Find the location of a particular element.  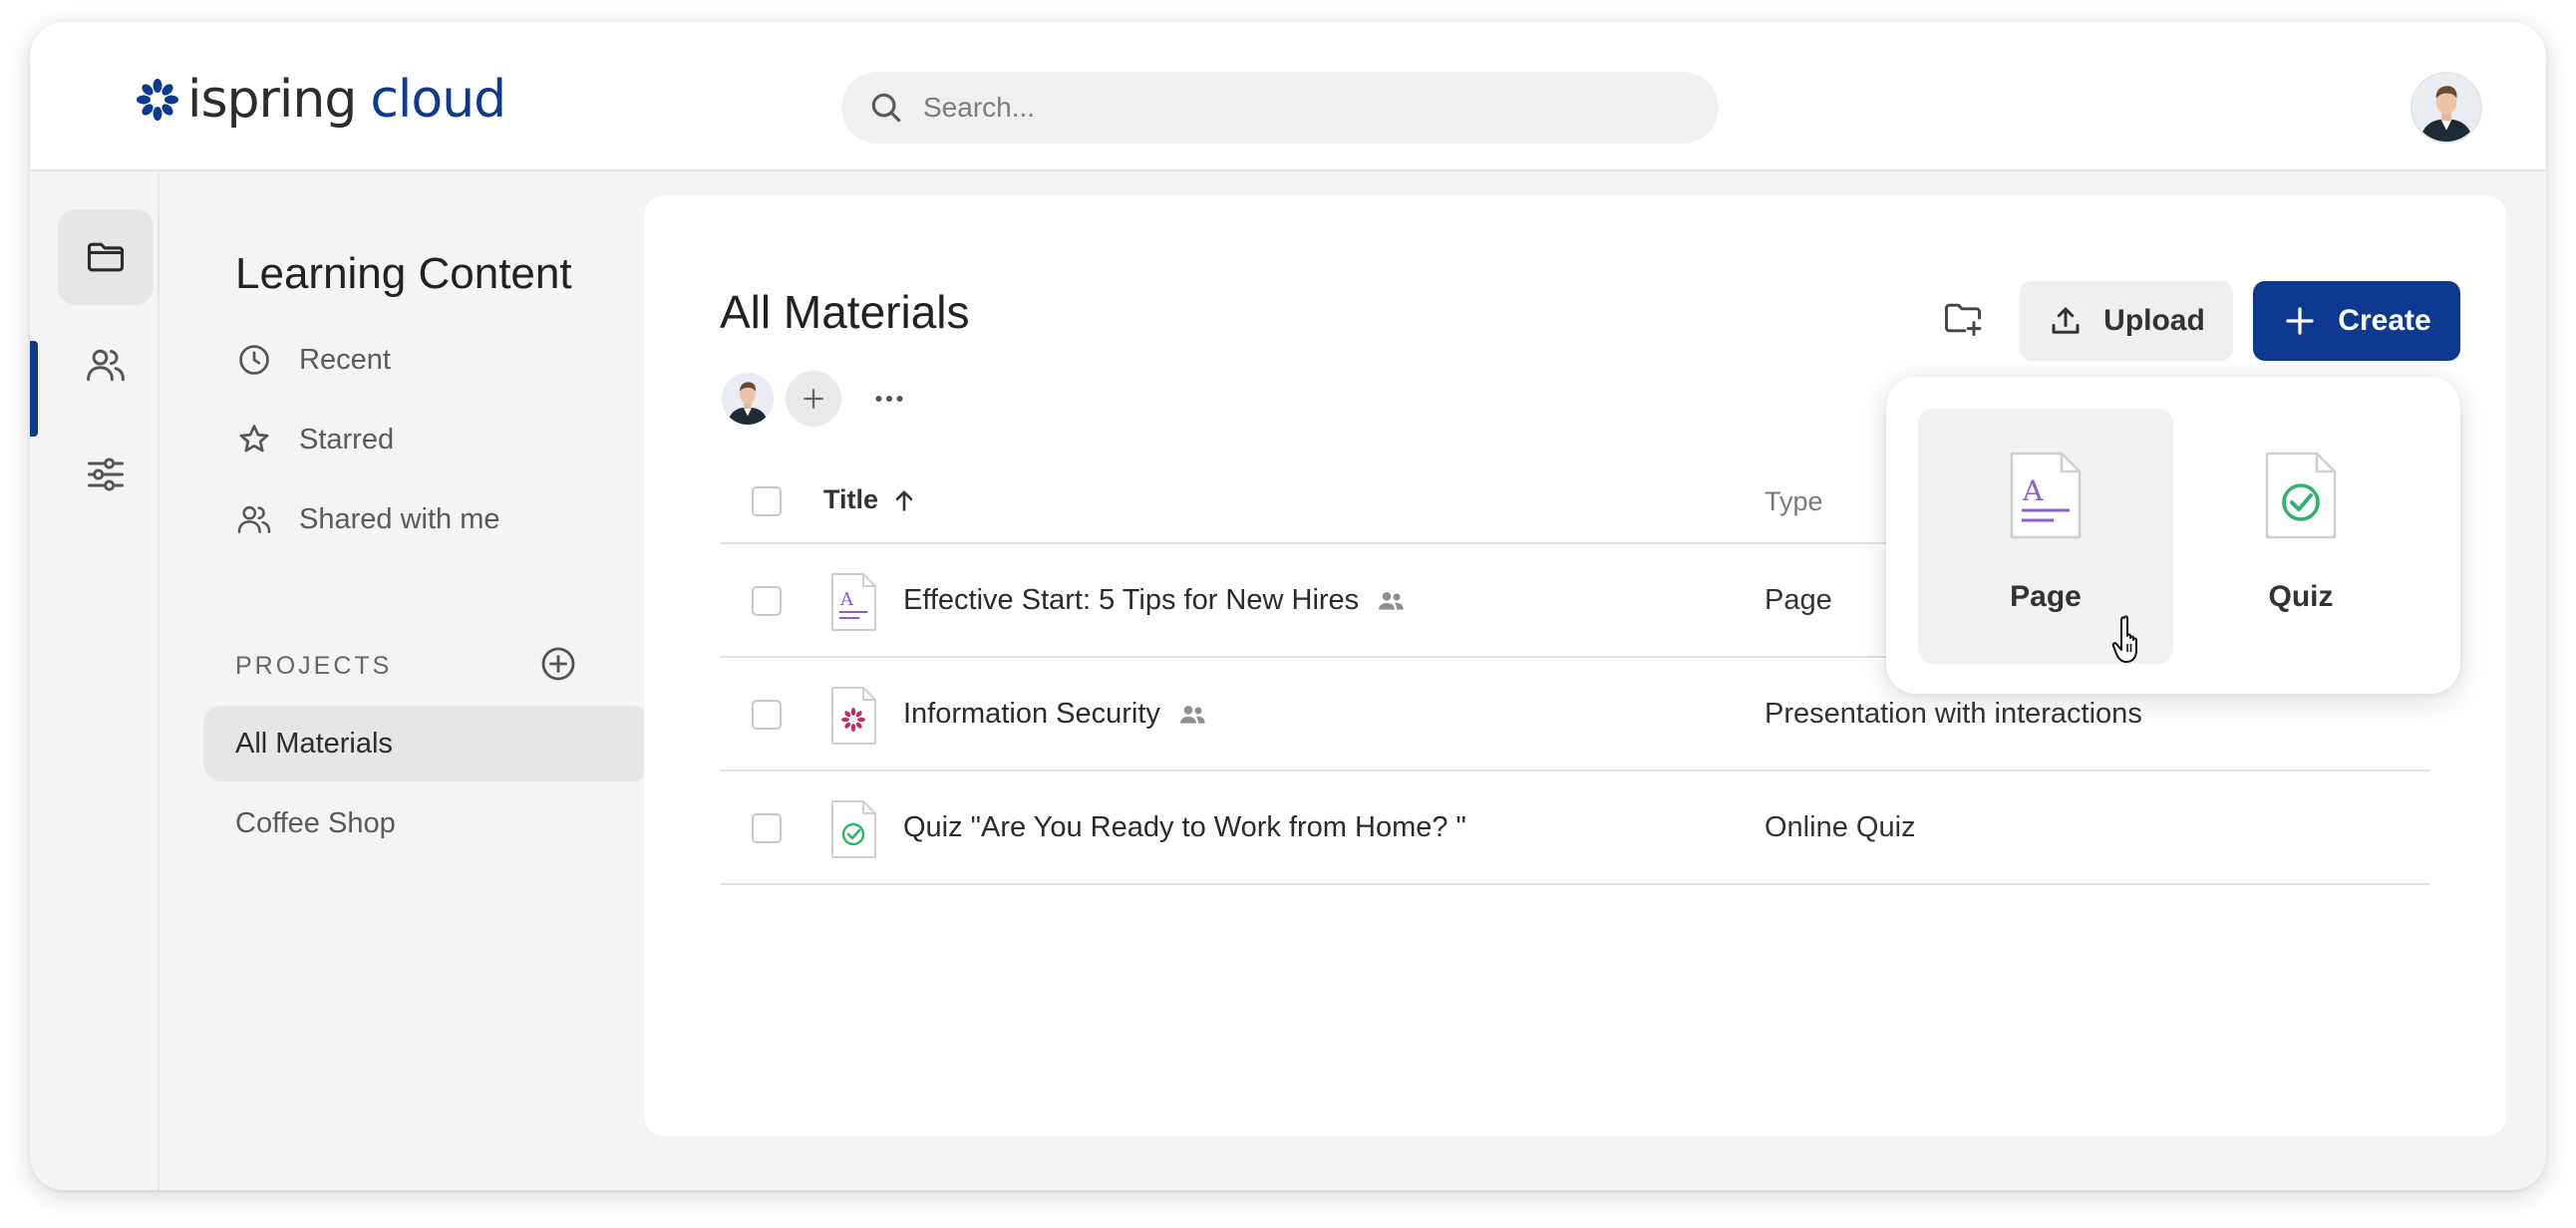

project-item-all-materials: All Materials is located at coordinates (426, 743).